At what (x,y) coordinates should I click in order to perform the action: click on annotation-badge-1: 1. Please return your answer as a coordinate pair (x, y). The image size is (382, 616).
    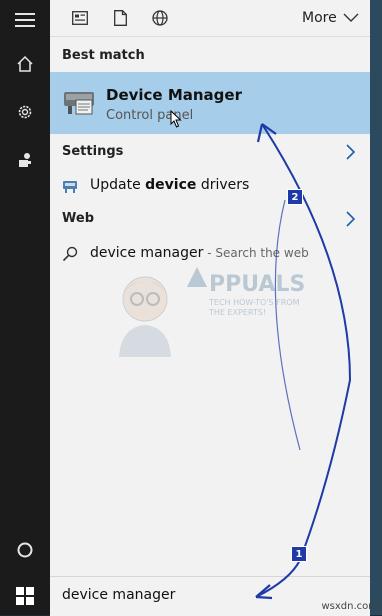
    Looking at the image, I should click on (299, 554).